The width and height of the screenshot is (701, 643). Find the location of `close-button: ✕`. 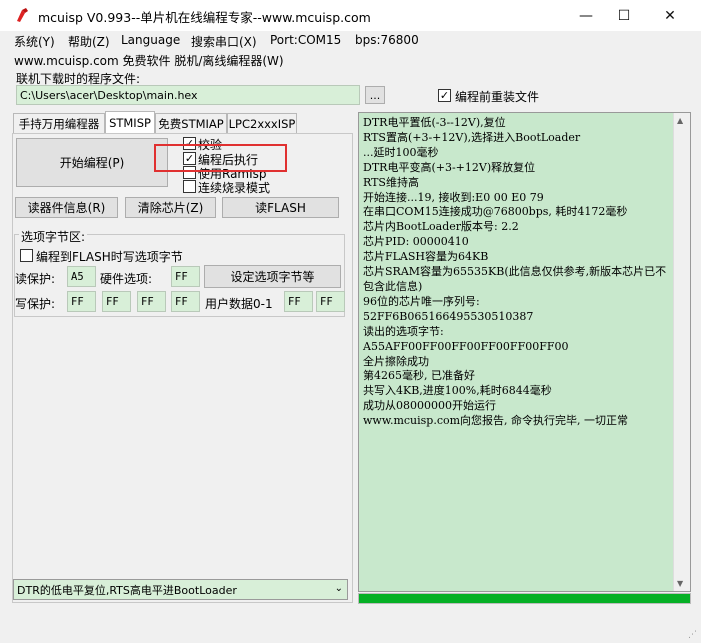

close-button: ✕ is located at coordinates (670, 15).